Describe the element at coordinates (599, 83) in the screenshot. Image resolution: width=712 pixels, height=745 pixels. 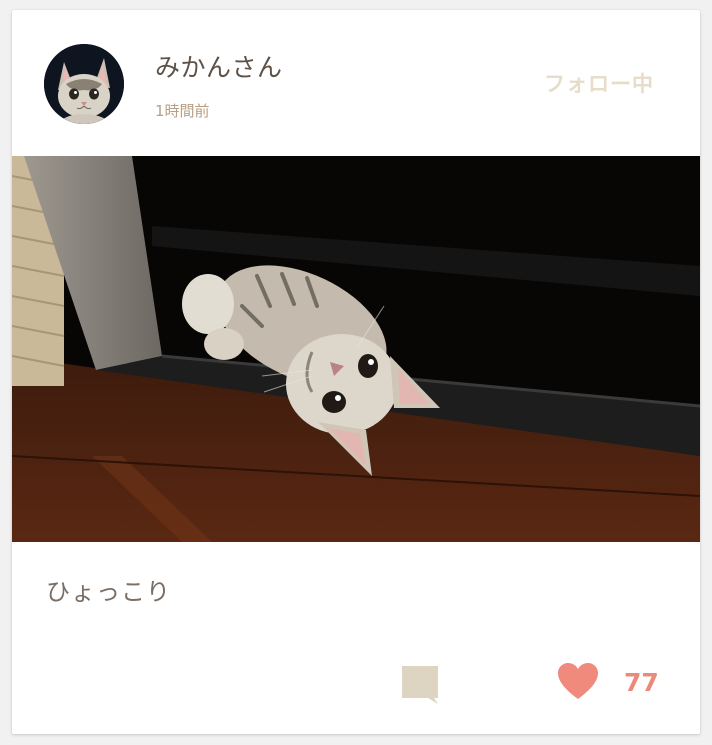
I see `follow-button: フォロー中` at that location.